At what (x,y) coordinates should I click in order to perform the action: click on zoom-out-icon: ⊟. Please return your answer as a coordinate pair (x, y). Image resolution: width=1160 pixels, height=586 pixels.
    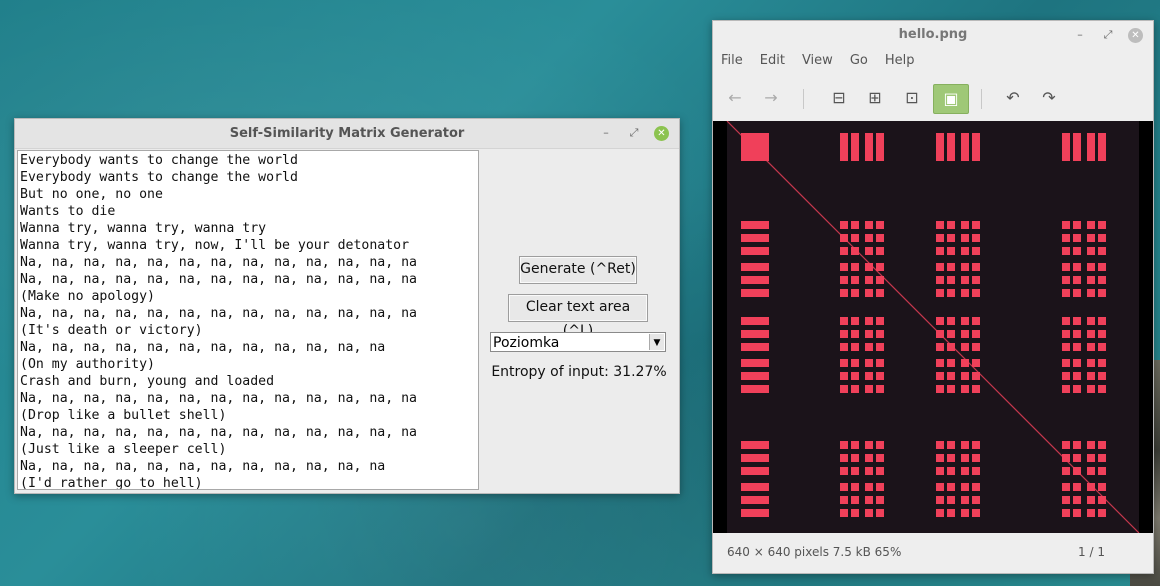
    Looking at the image, I should click on (839, 98).